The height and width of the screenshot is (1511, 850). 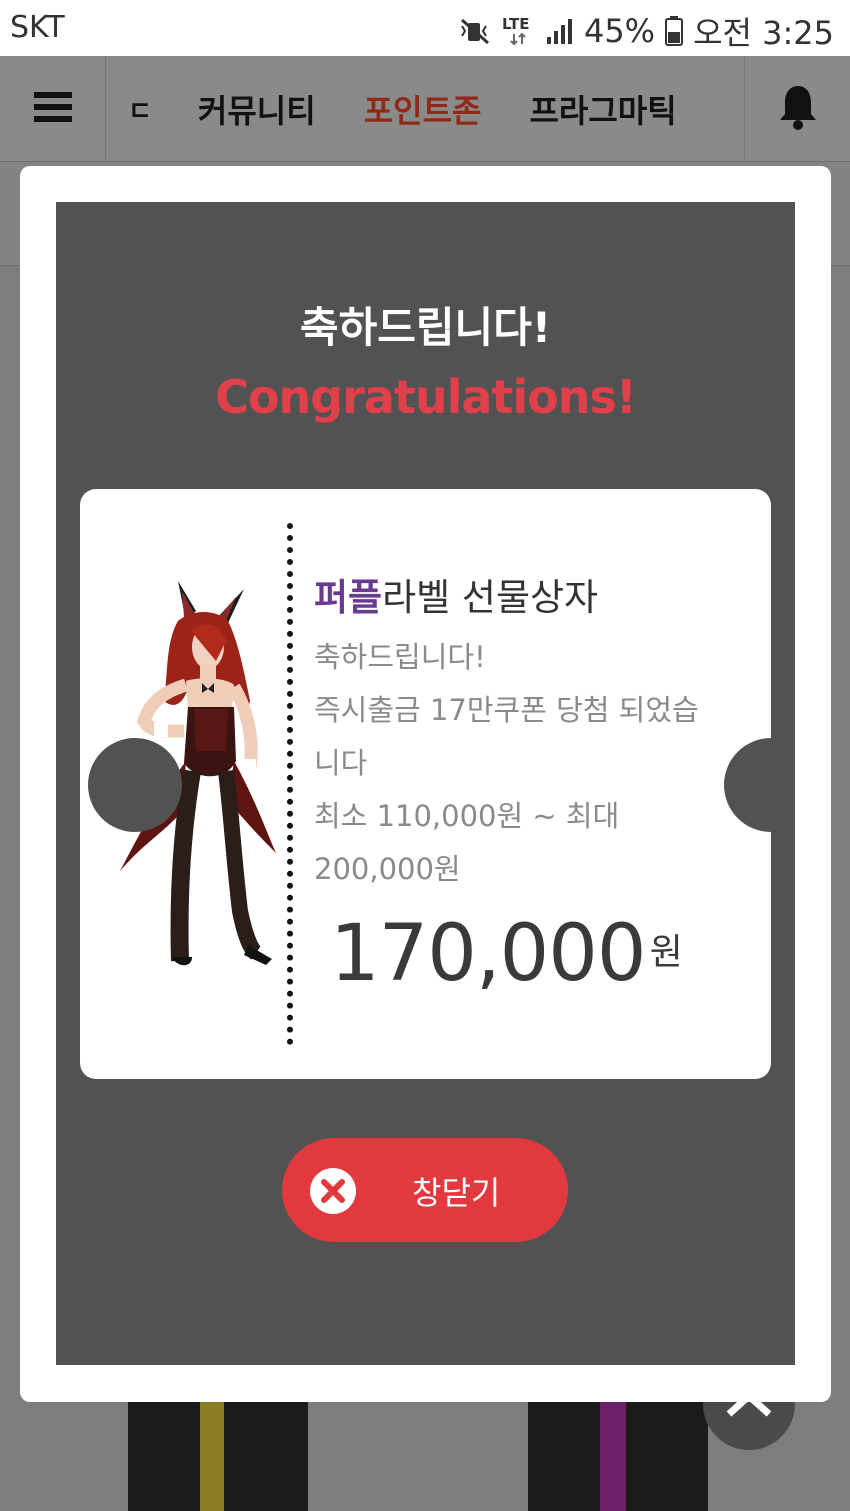 I want to click on lte-label: LTE, so click(x=515, y=24).